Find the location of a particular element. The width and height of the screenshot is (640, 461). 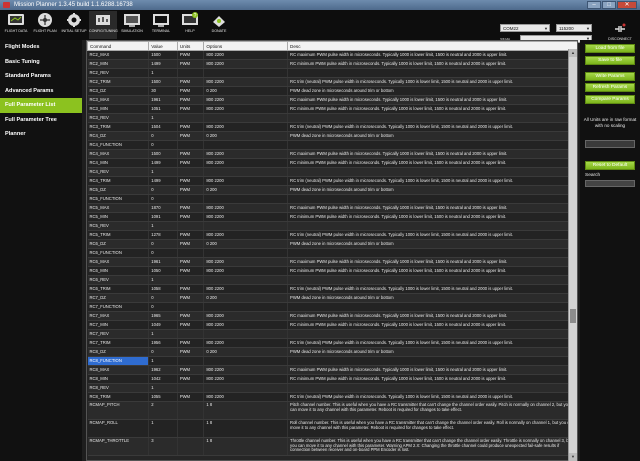

toolbar-flight-plan-button: FLIGHT PLAN is located at coordinates (45, 25).